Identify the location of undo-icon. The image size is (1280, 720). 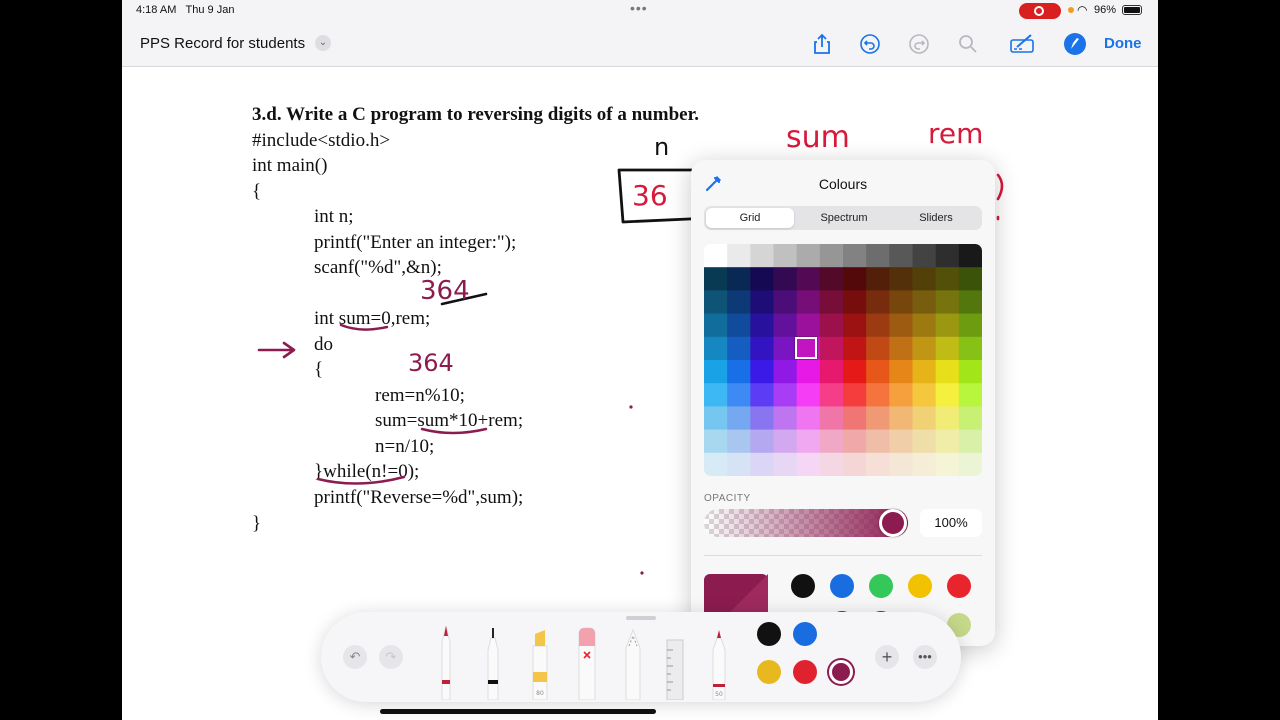
(870, 44).